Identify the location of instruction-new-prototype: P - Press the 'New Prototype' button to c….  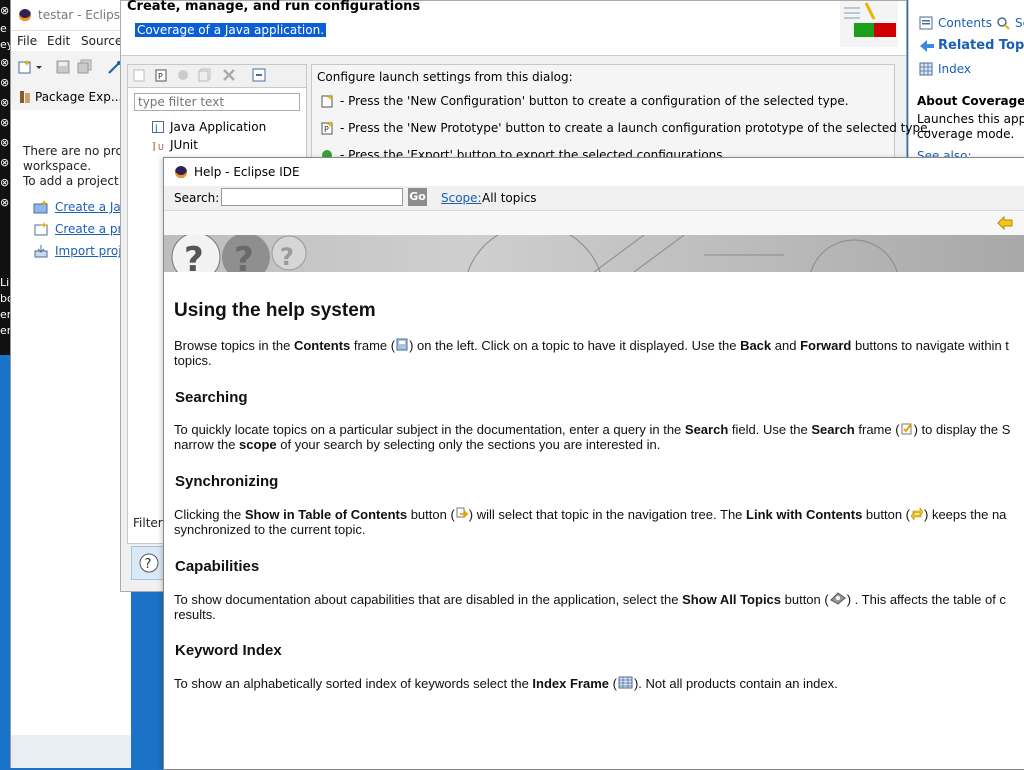
(625, 128).